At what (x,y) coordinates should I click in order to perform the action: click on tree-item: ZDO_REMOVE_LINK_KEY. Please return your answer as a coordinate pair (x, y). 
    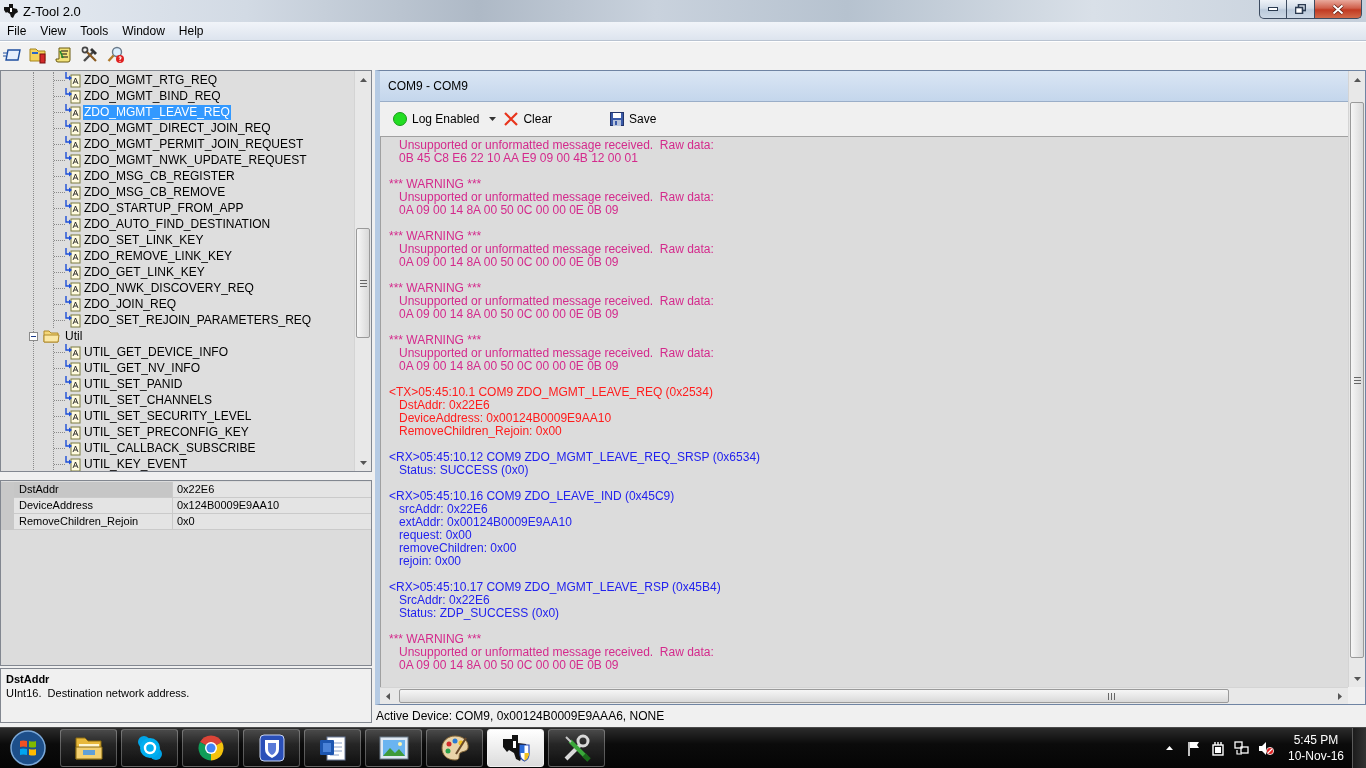
    Looking at the image, I should click on (158, 256).